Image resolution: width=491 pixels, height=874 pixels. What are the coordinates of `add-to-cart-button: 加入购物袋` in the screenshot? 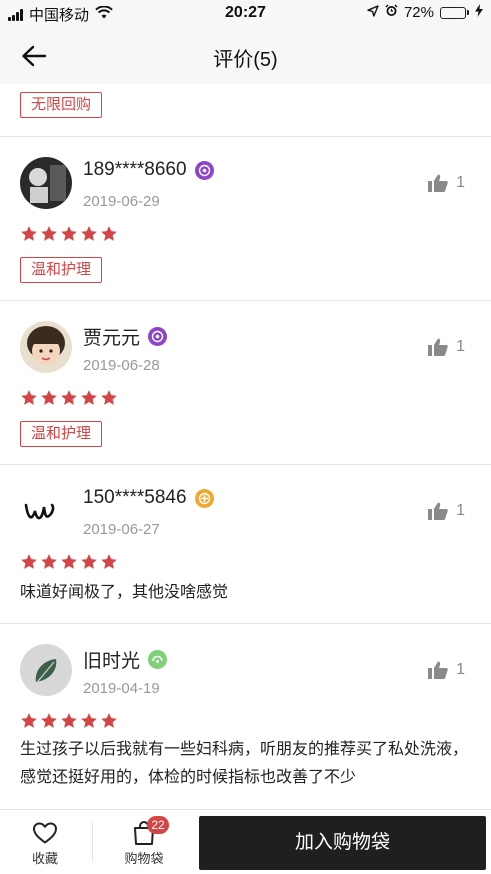 It's located at (342, 843).